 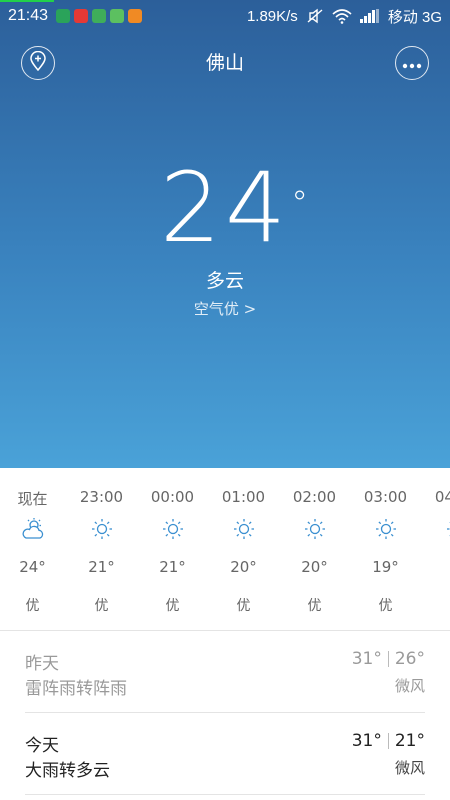 I want to click on hour-time: 01:00, so click(x=243, y=497).